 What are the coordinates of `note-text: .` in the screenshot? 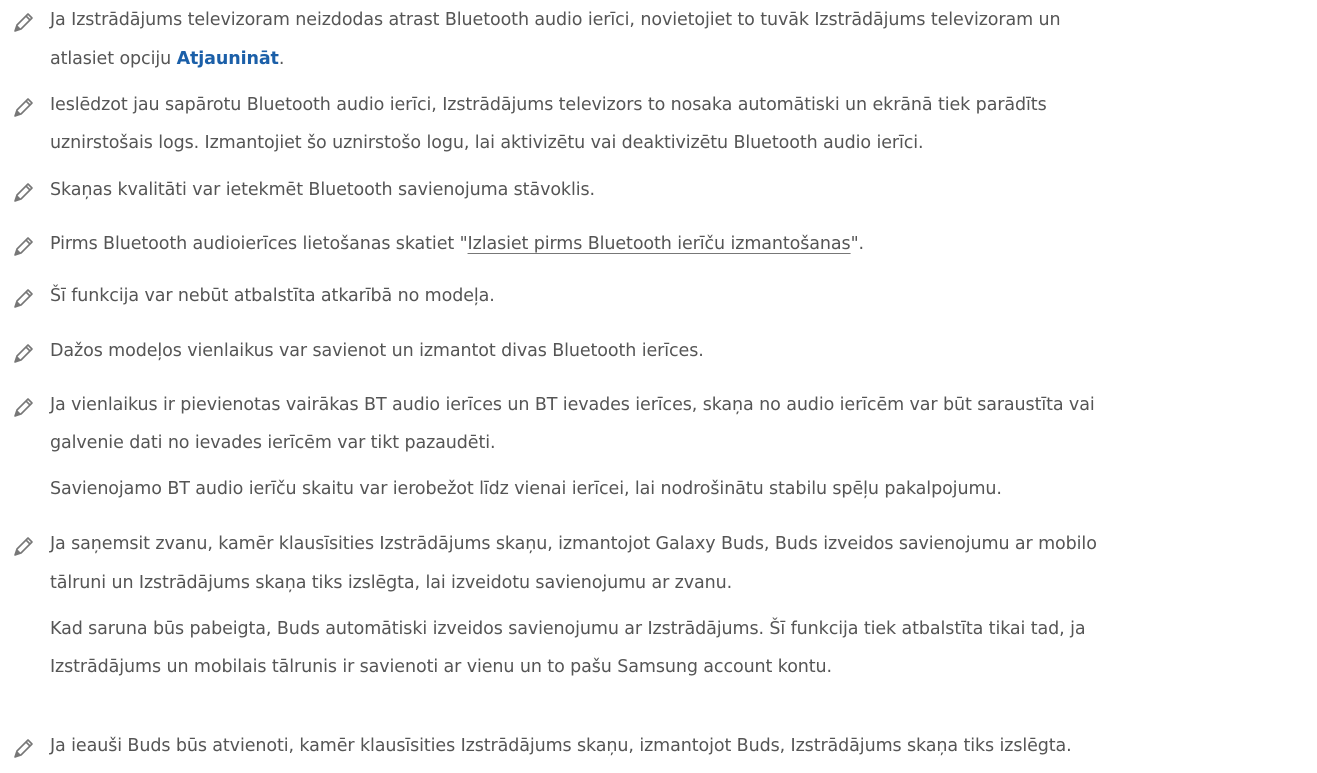 It's located at (281, 59).